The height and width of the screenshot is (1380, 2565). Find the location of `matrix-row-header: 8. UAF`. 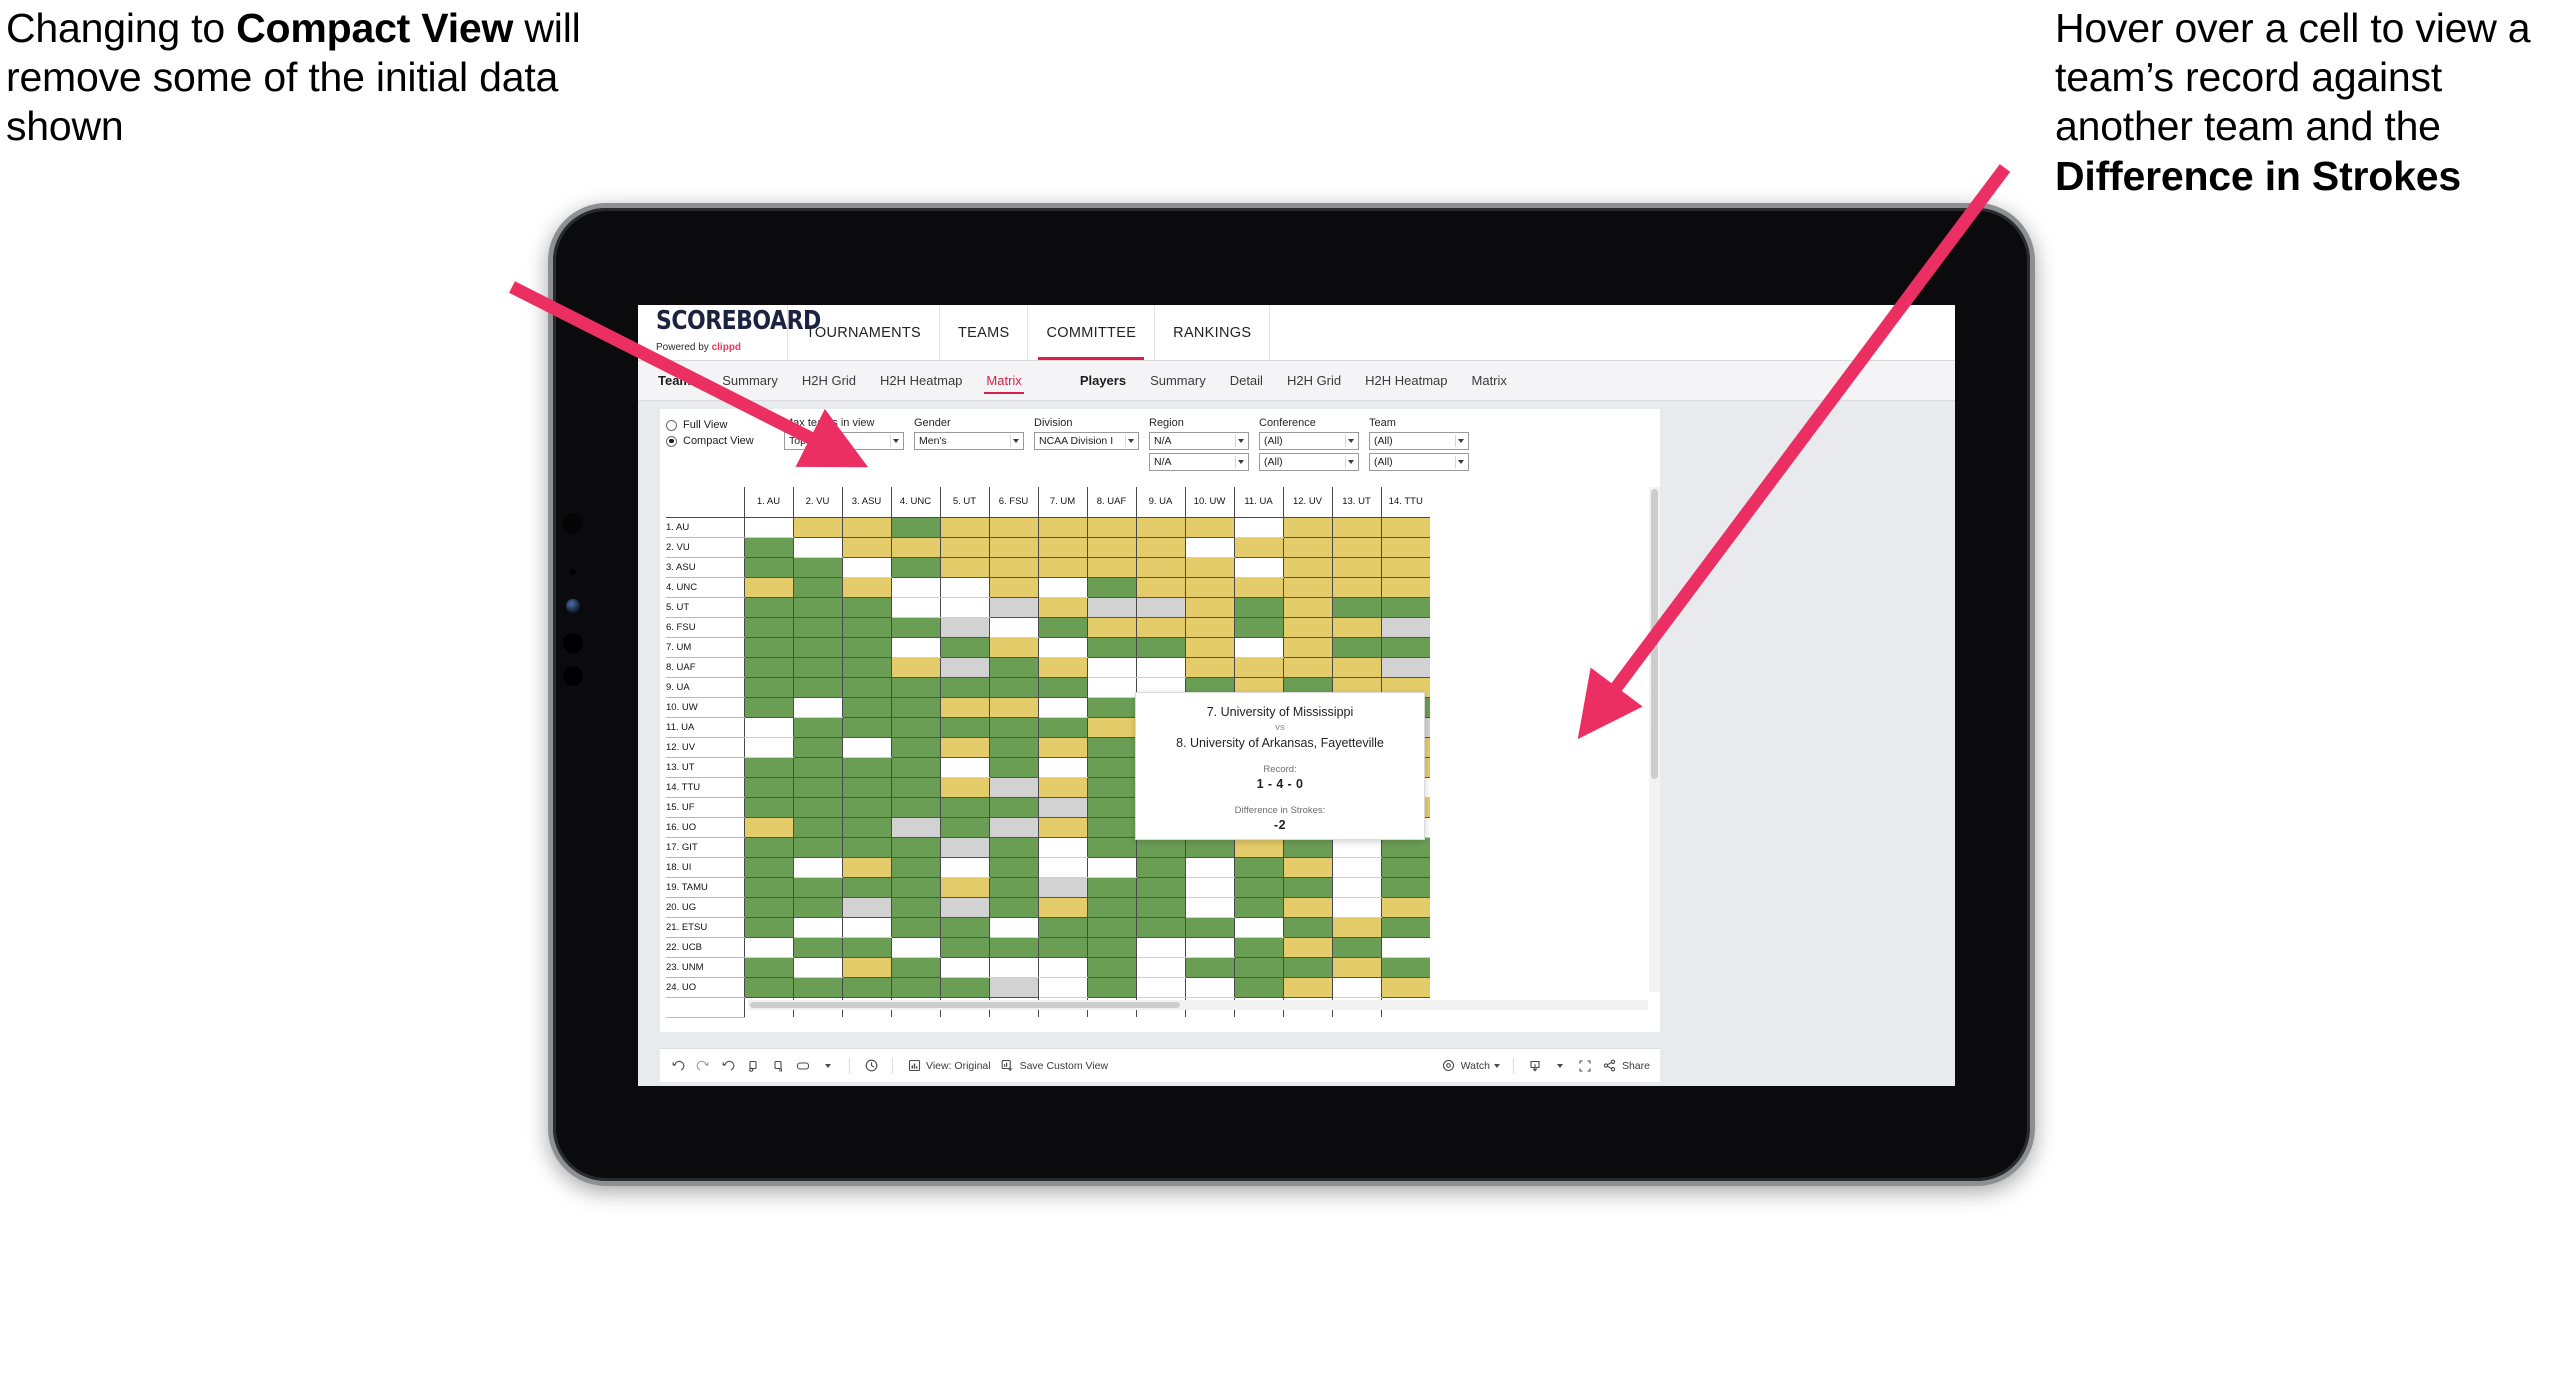

matrix-row-header: 8. UAF is located at coordinates (705, 667).